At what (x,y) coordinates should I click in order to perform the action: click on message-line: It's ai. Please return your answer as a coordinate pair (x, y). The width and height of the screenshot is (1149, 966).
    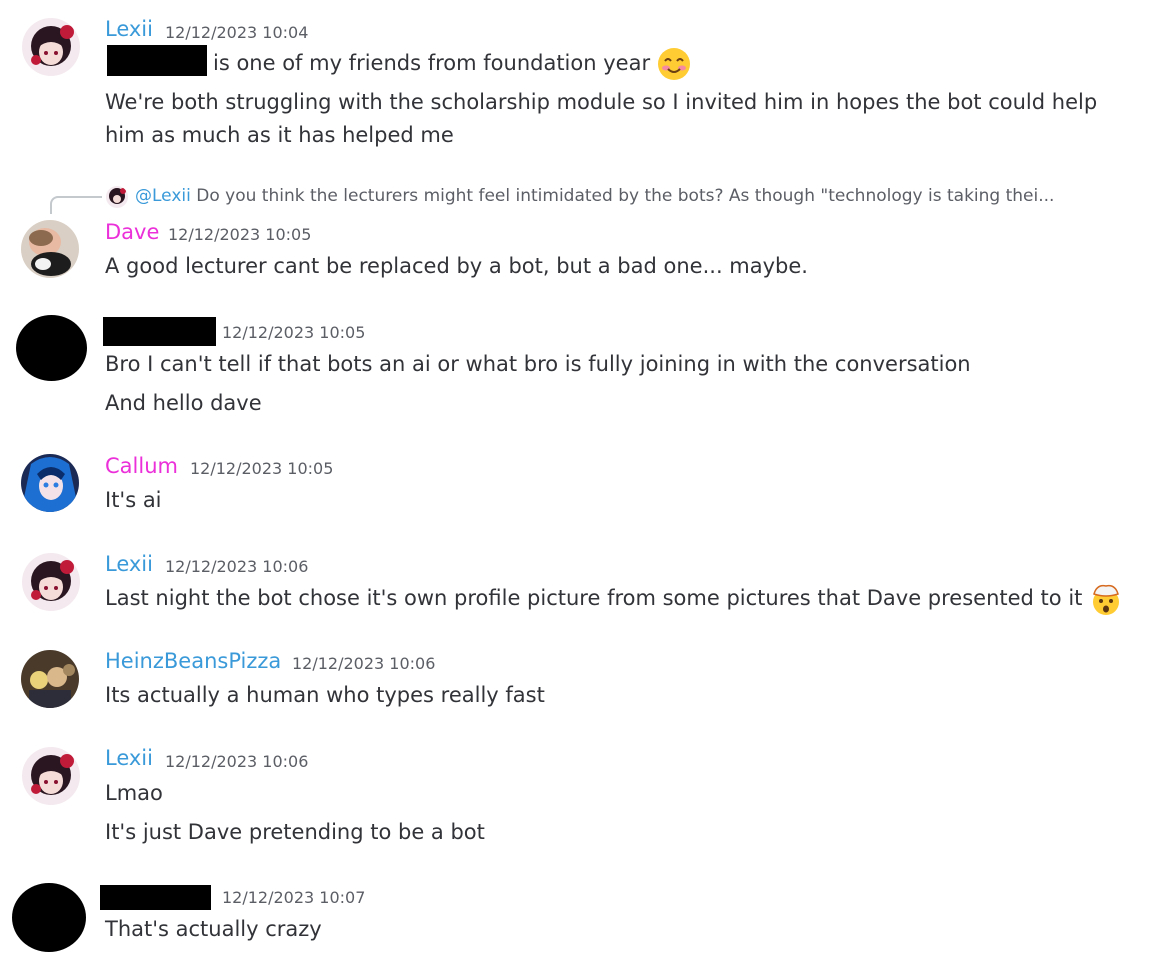
    Looking at the image, I should click on (133, 500).